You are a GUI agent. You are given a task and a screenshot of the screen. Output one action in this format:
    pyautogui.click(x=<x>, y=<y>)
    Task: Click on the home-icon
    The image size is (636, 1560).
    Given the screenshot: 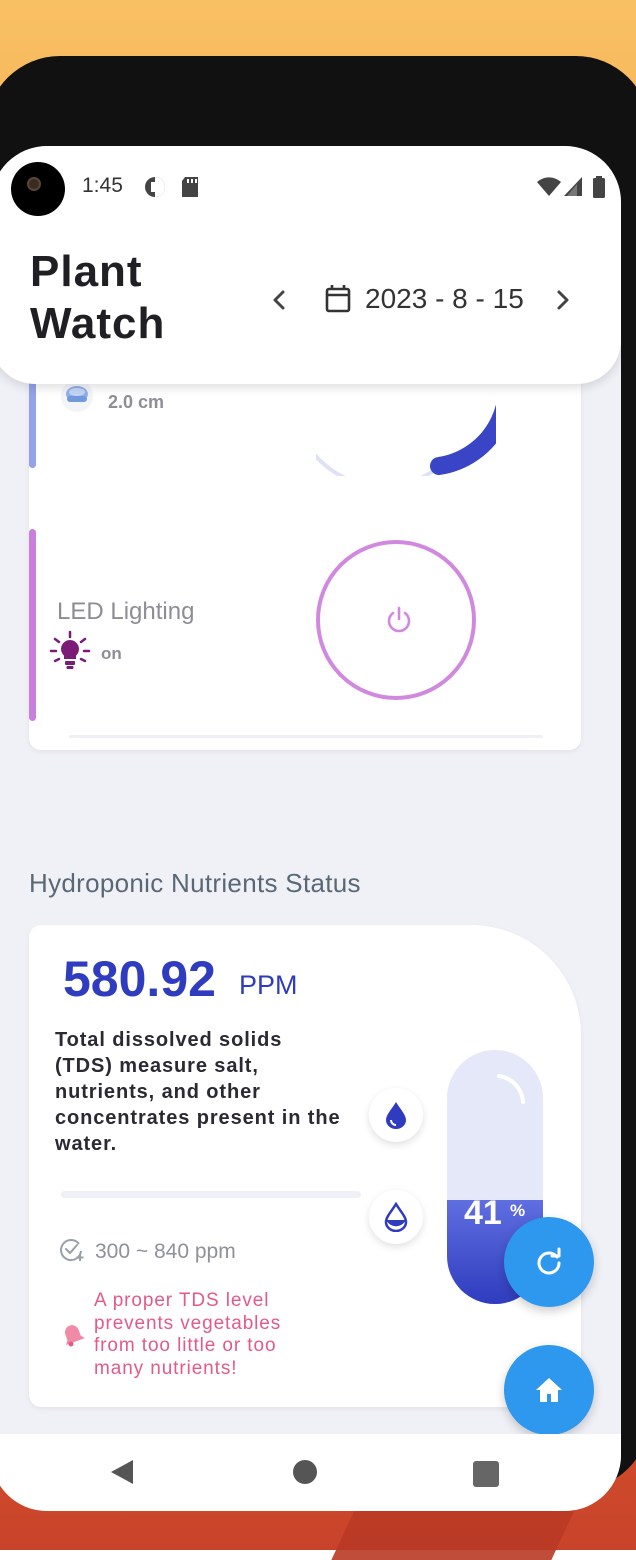 What is the action you would take?
    pyautogui.click(x=549, y=1390)
    